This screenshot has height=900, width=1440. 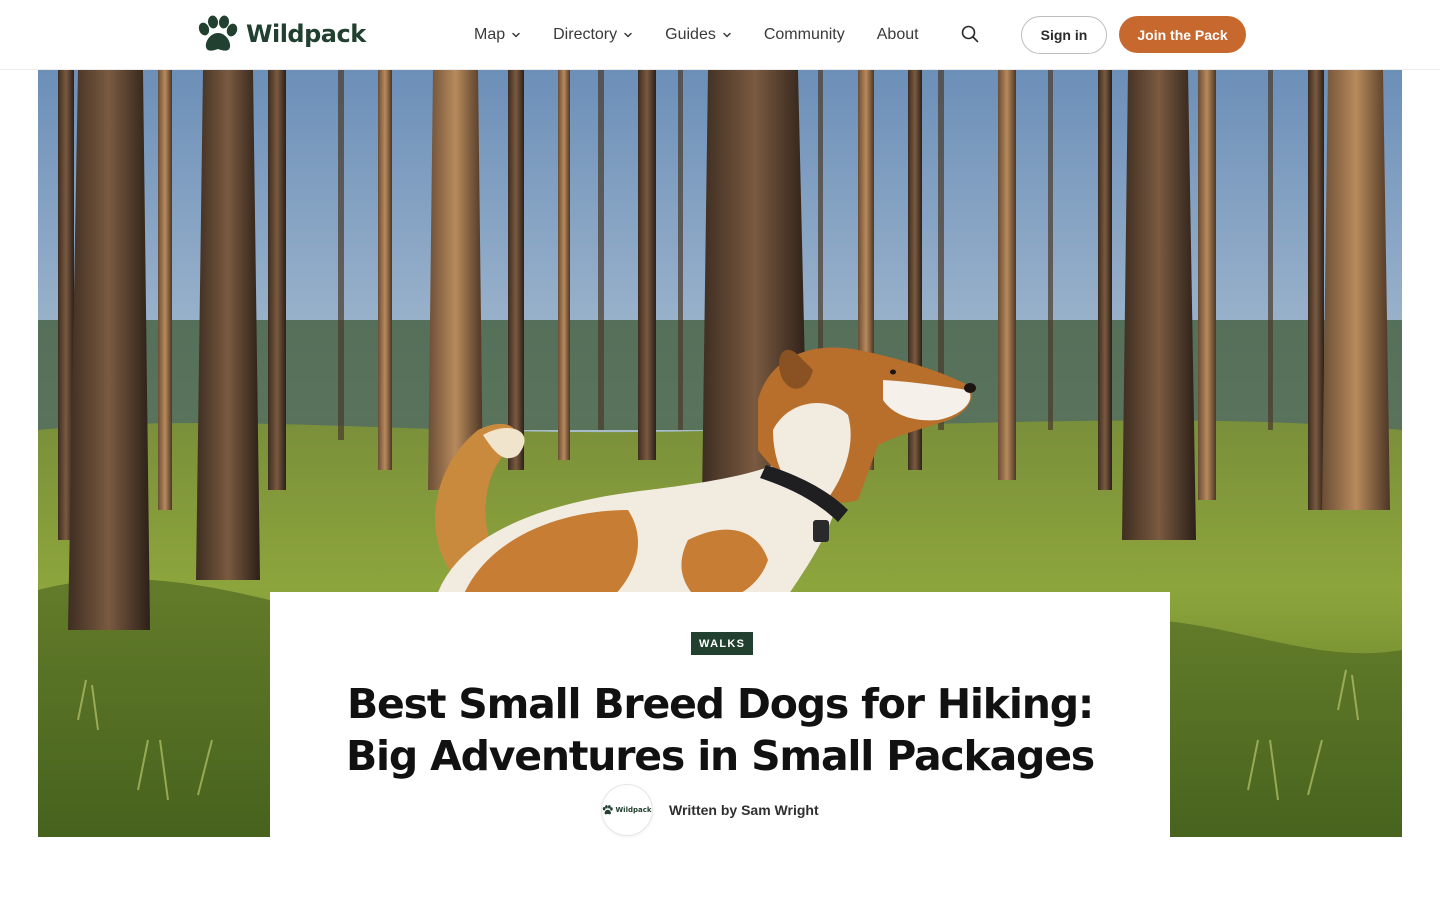 What do you see at coordinates (722, 643) in the screenshot?
I see `category-tag: WALKS` at bounding box center [722, 643].